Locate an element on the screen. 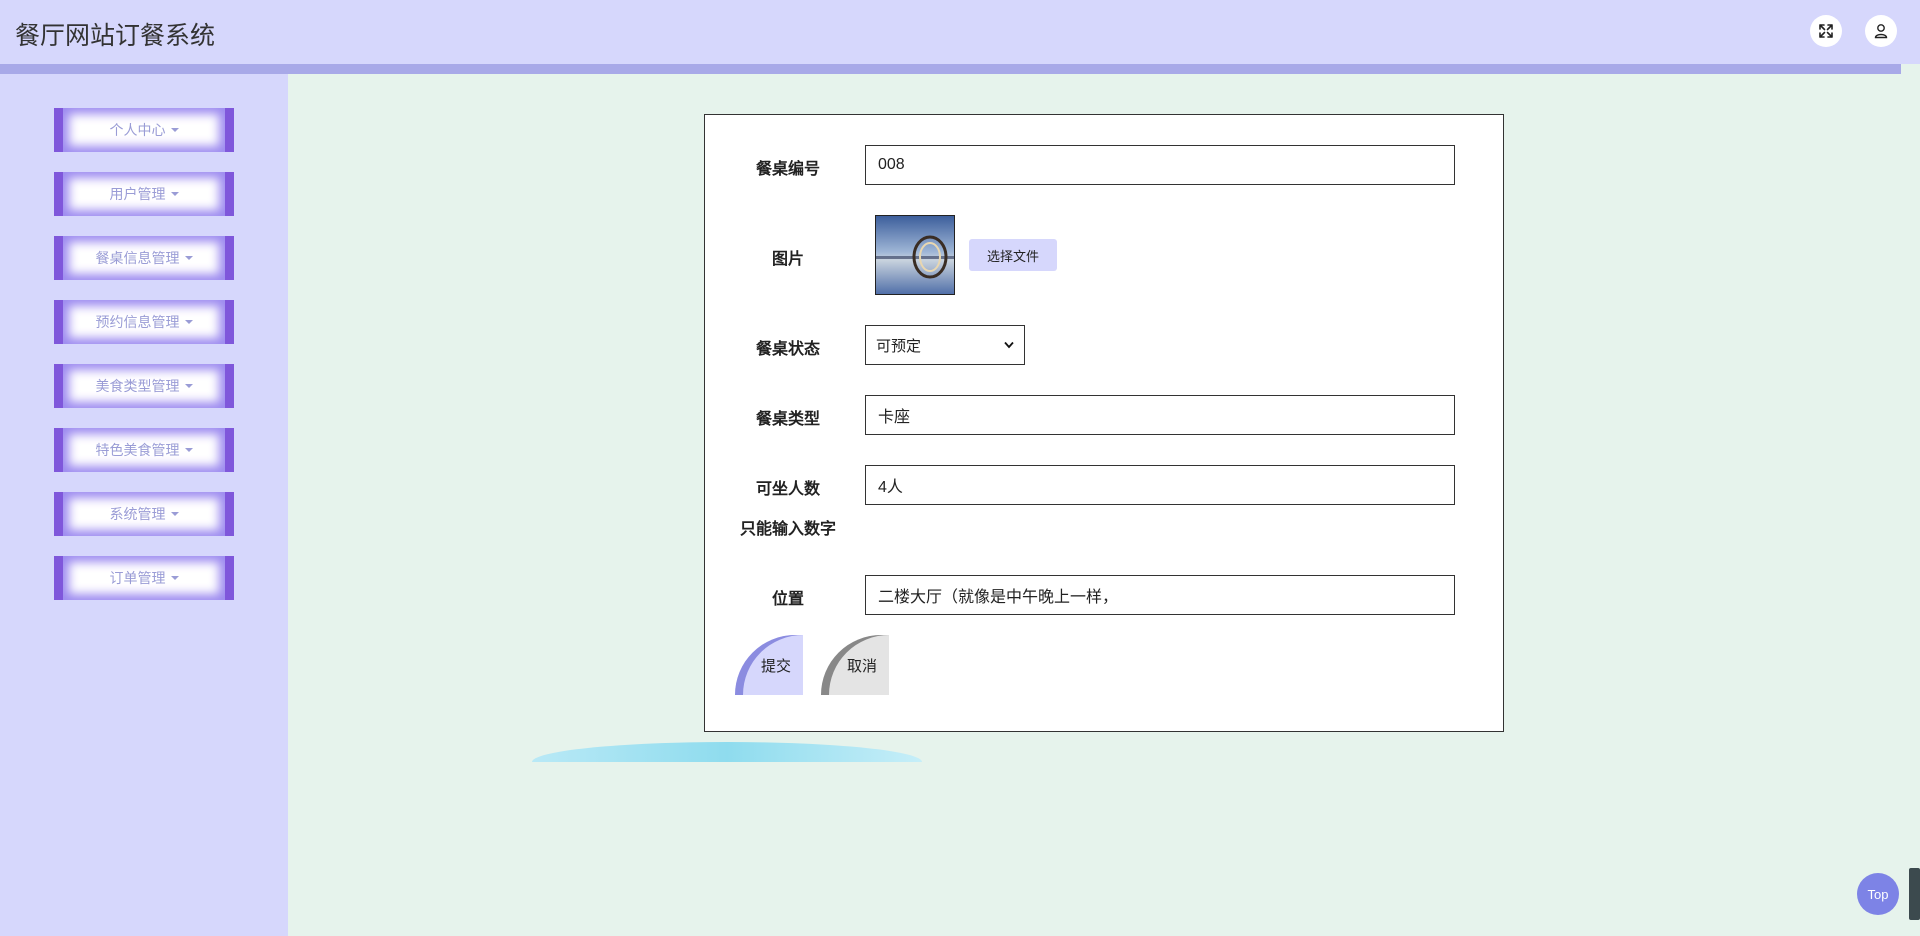 Image resolution: width=1920 pixels, height=936 pixels. user-icon is located at coordinates (1881, 31).